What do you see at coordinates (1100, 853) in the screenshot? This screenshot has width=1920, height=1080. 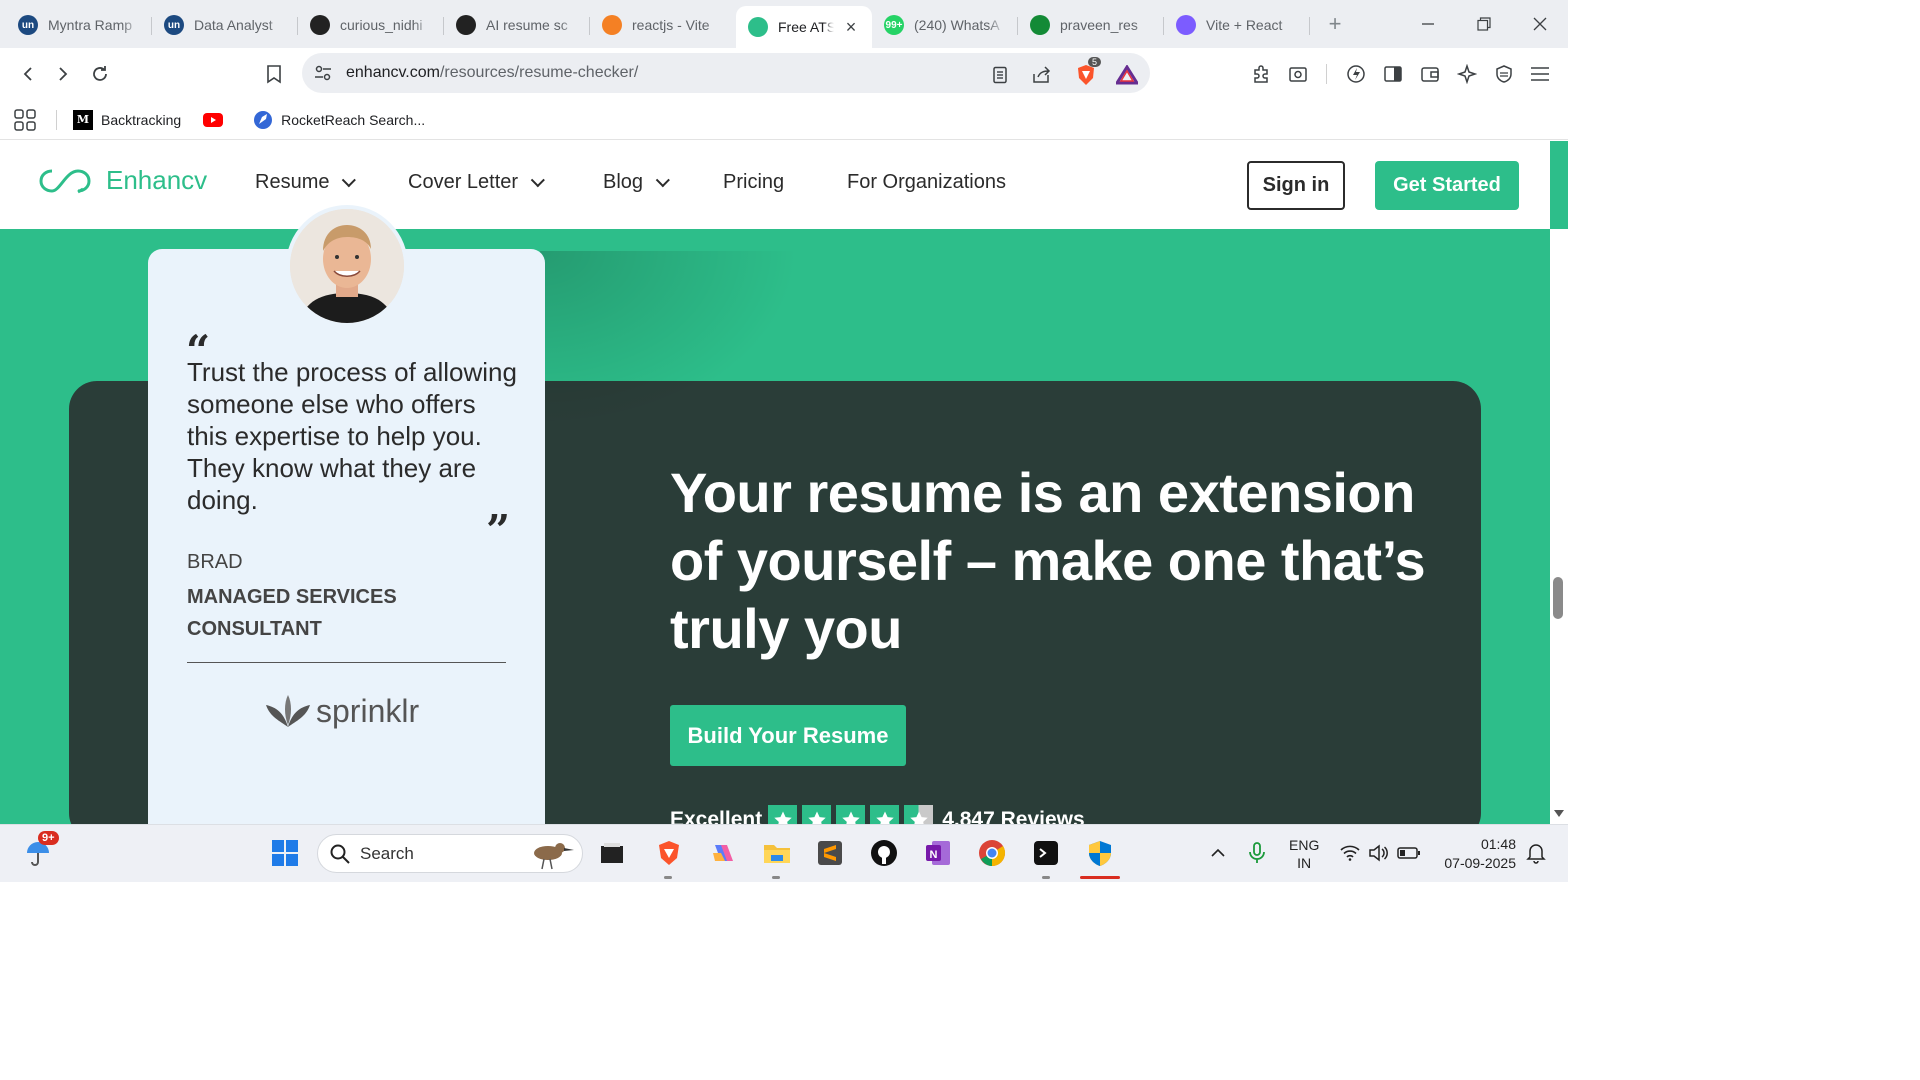 I see `defender-icon` at bounding box center [1100, 853].